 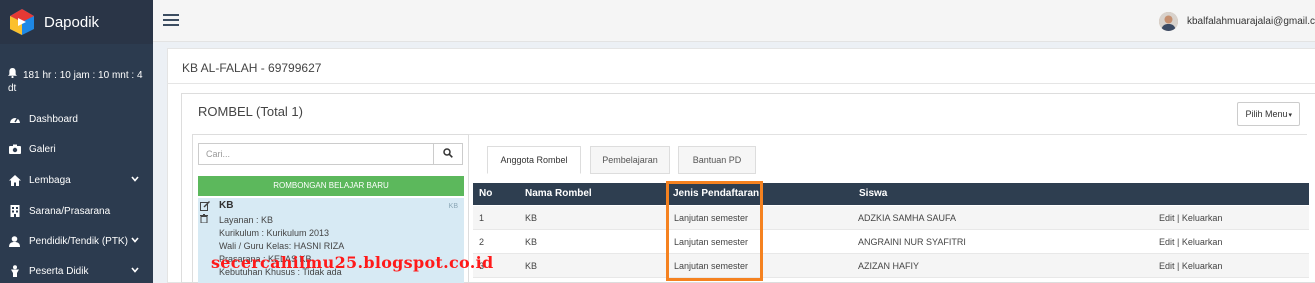 I want to click on cell-siswa: ANGRAINI NUR SYAFITRI, so click(x=912, y=242).